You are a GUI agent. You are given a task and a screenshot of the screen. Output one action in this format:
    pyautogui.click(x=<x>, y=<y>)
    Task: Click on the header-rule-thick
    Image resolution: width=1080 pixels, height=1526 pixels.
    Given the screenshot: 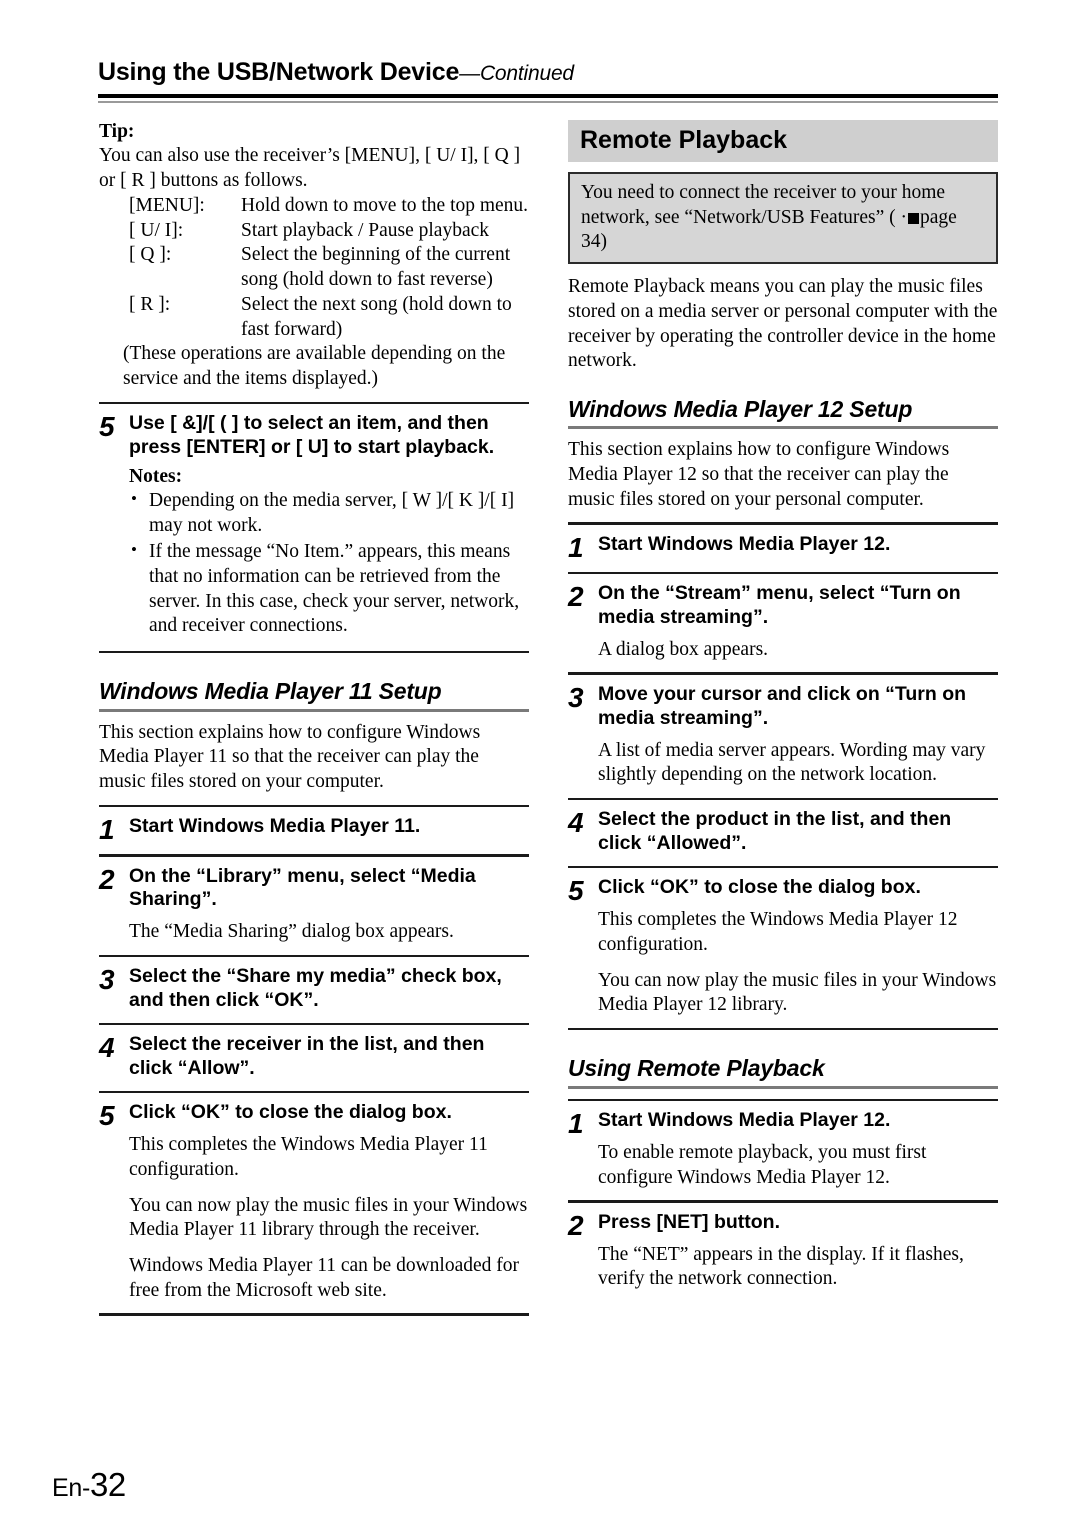 What is the action you would take?
    pyautogui.click(x=548, y=96)
    